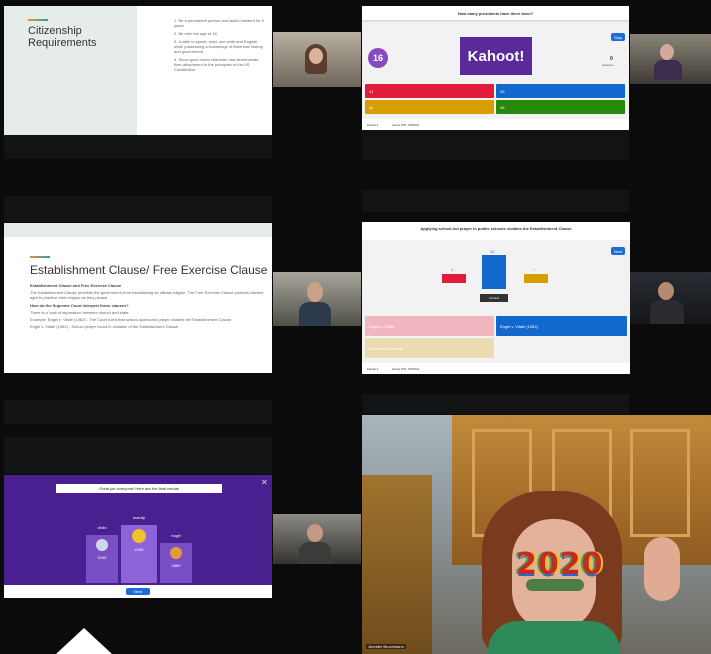 Image resolution: width=711 pixels, height=654 pixels. What do you see at coordinates (378, 58) in the screenshot?
I see `timer-badge: 16` at bounding box center [378, 58].